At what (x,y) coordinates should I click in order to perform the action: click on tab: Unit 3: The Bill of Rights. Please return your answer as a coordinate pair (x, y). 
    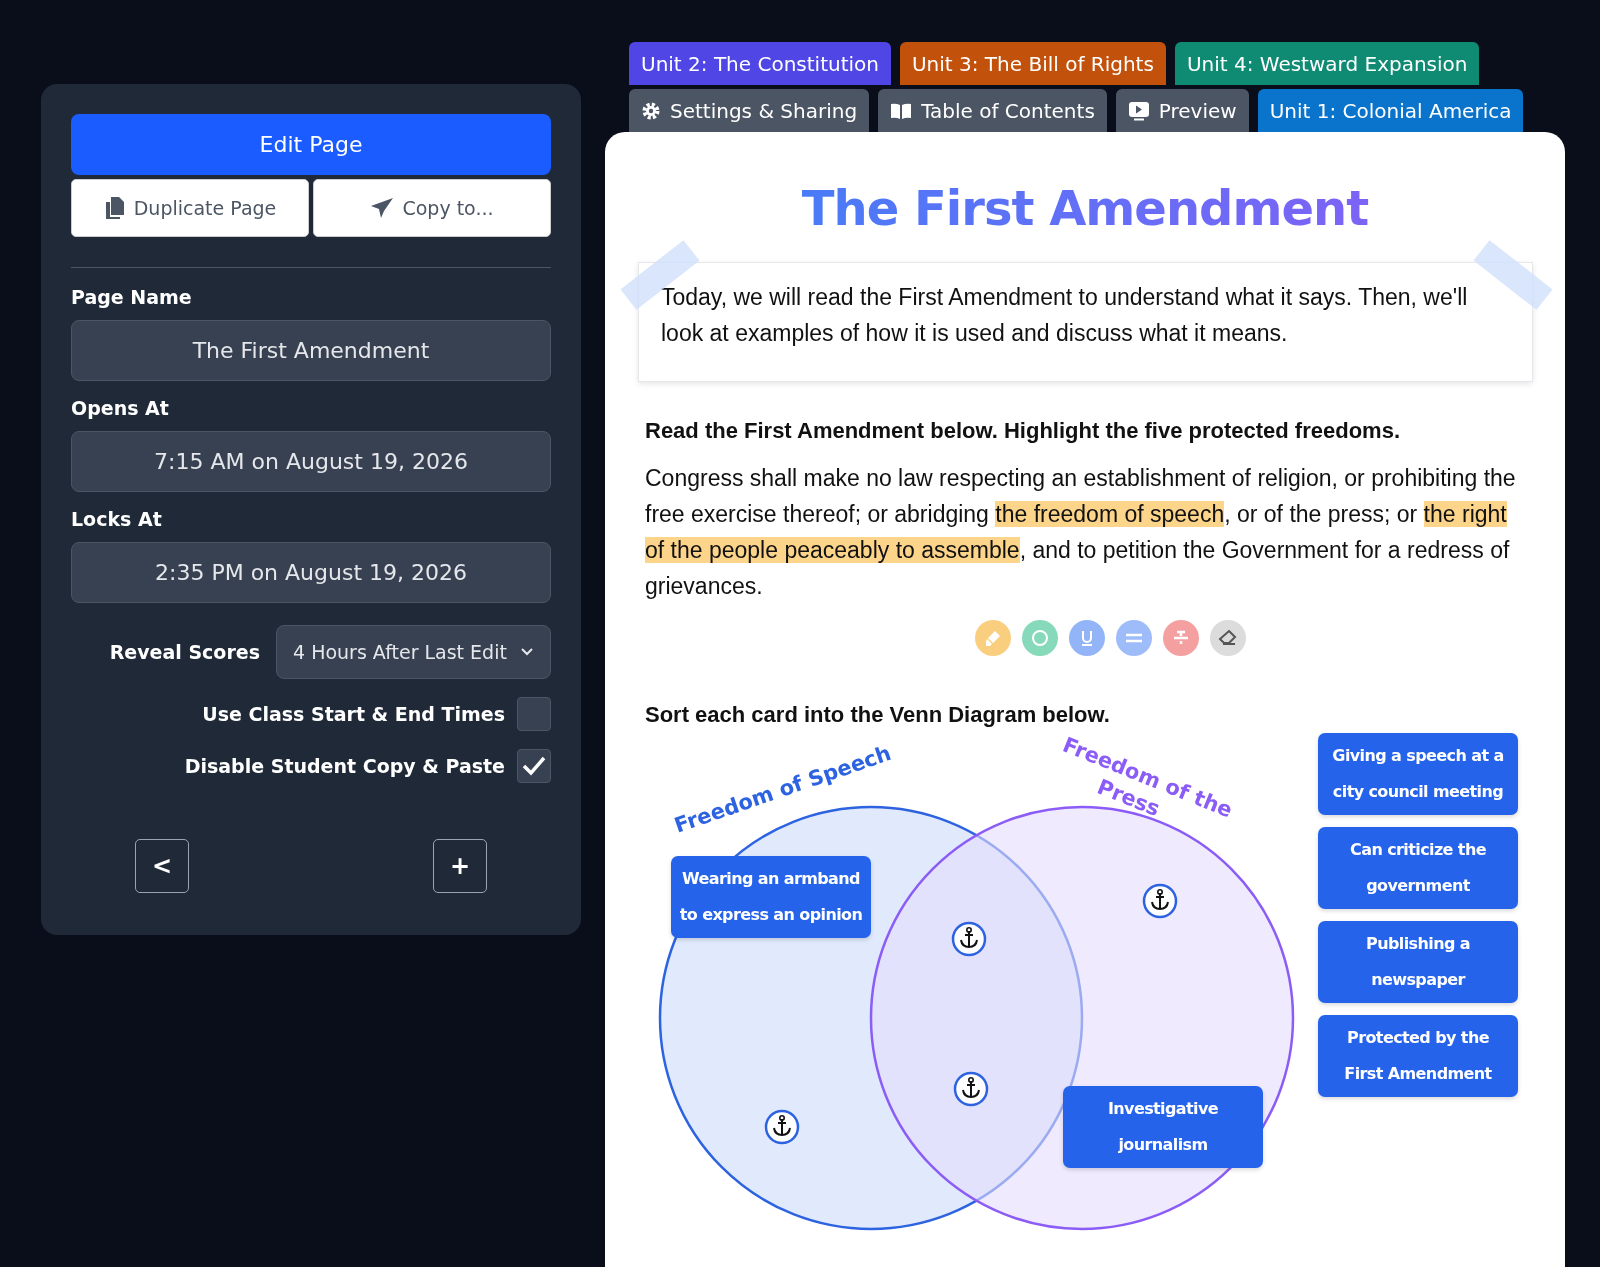
    Looking at the image, I should click on (1032, 63).